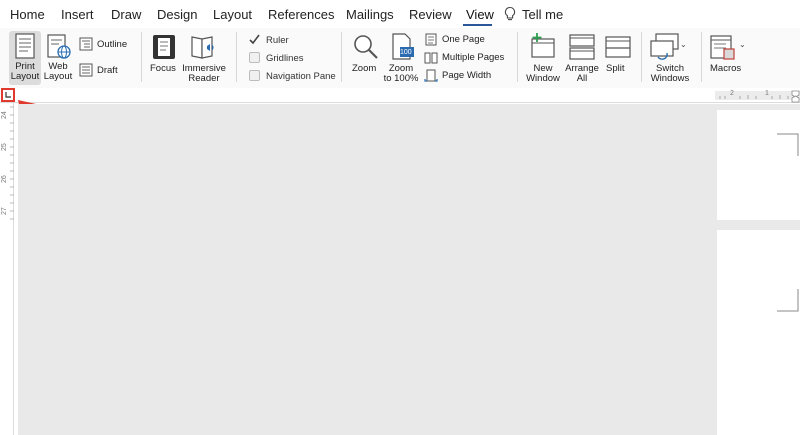 The height and width of the screenshot is (435, 800). What do you see at coordinates (25, 71) in the screenshot?
I see `print-layout-label: Print Layout` at bounding box center [25, 71].